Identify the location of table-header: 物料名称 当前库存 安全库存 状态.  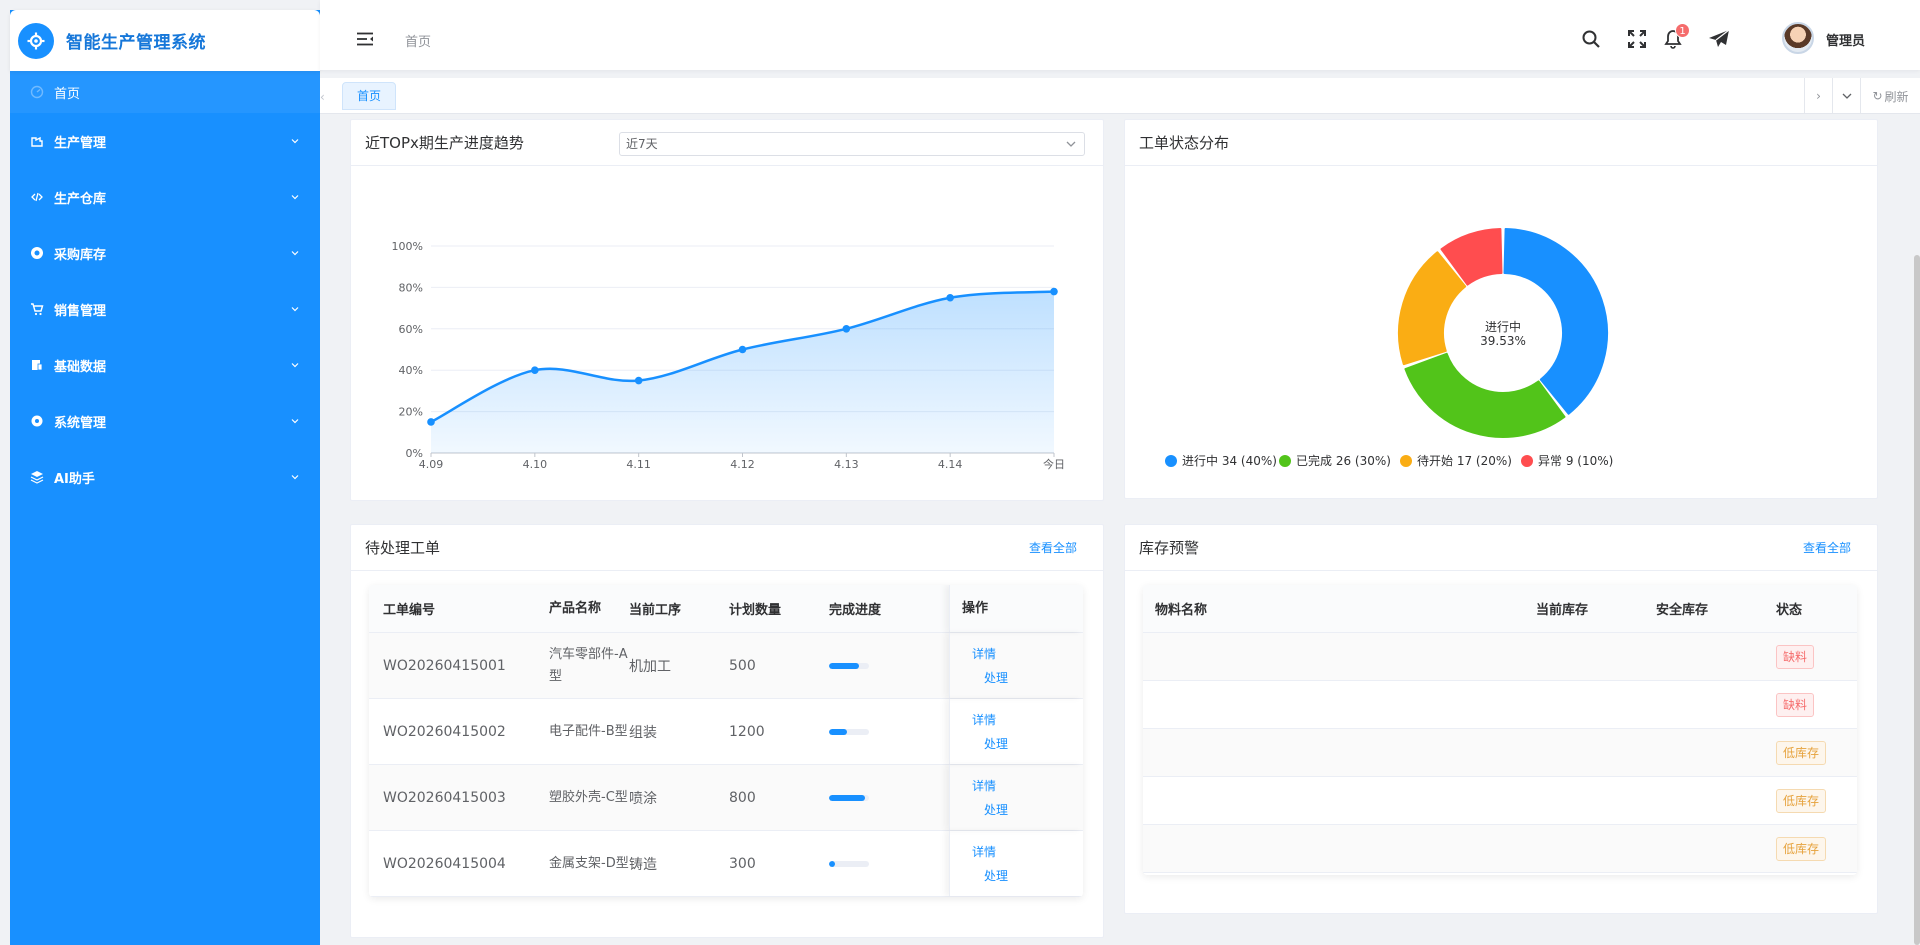
(1500, 609).